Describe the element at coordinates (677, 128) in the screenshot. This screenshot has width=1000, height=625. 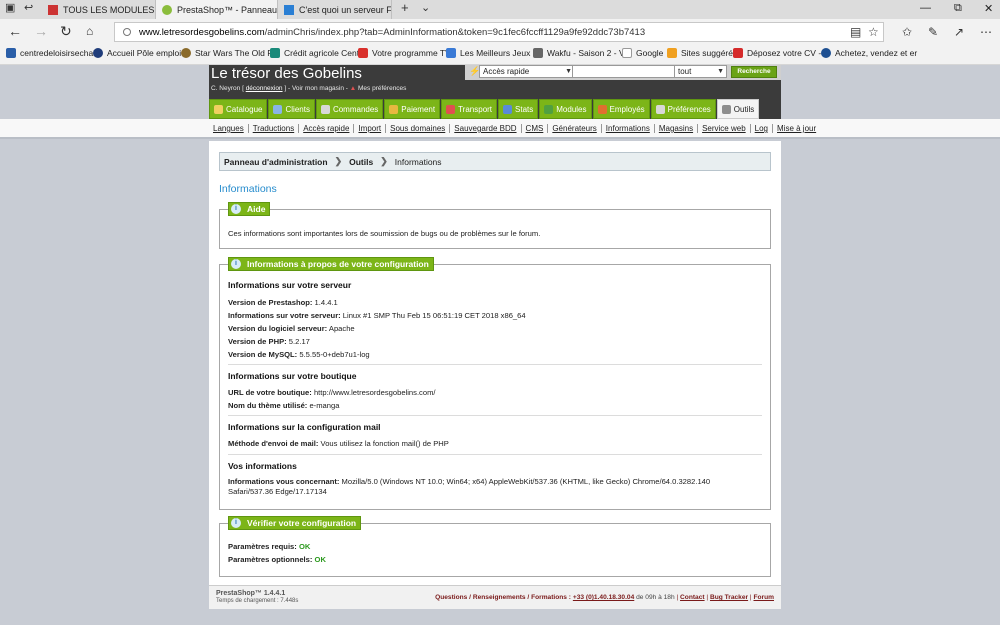
I see `submenu-magasins: Magasins` at that location.